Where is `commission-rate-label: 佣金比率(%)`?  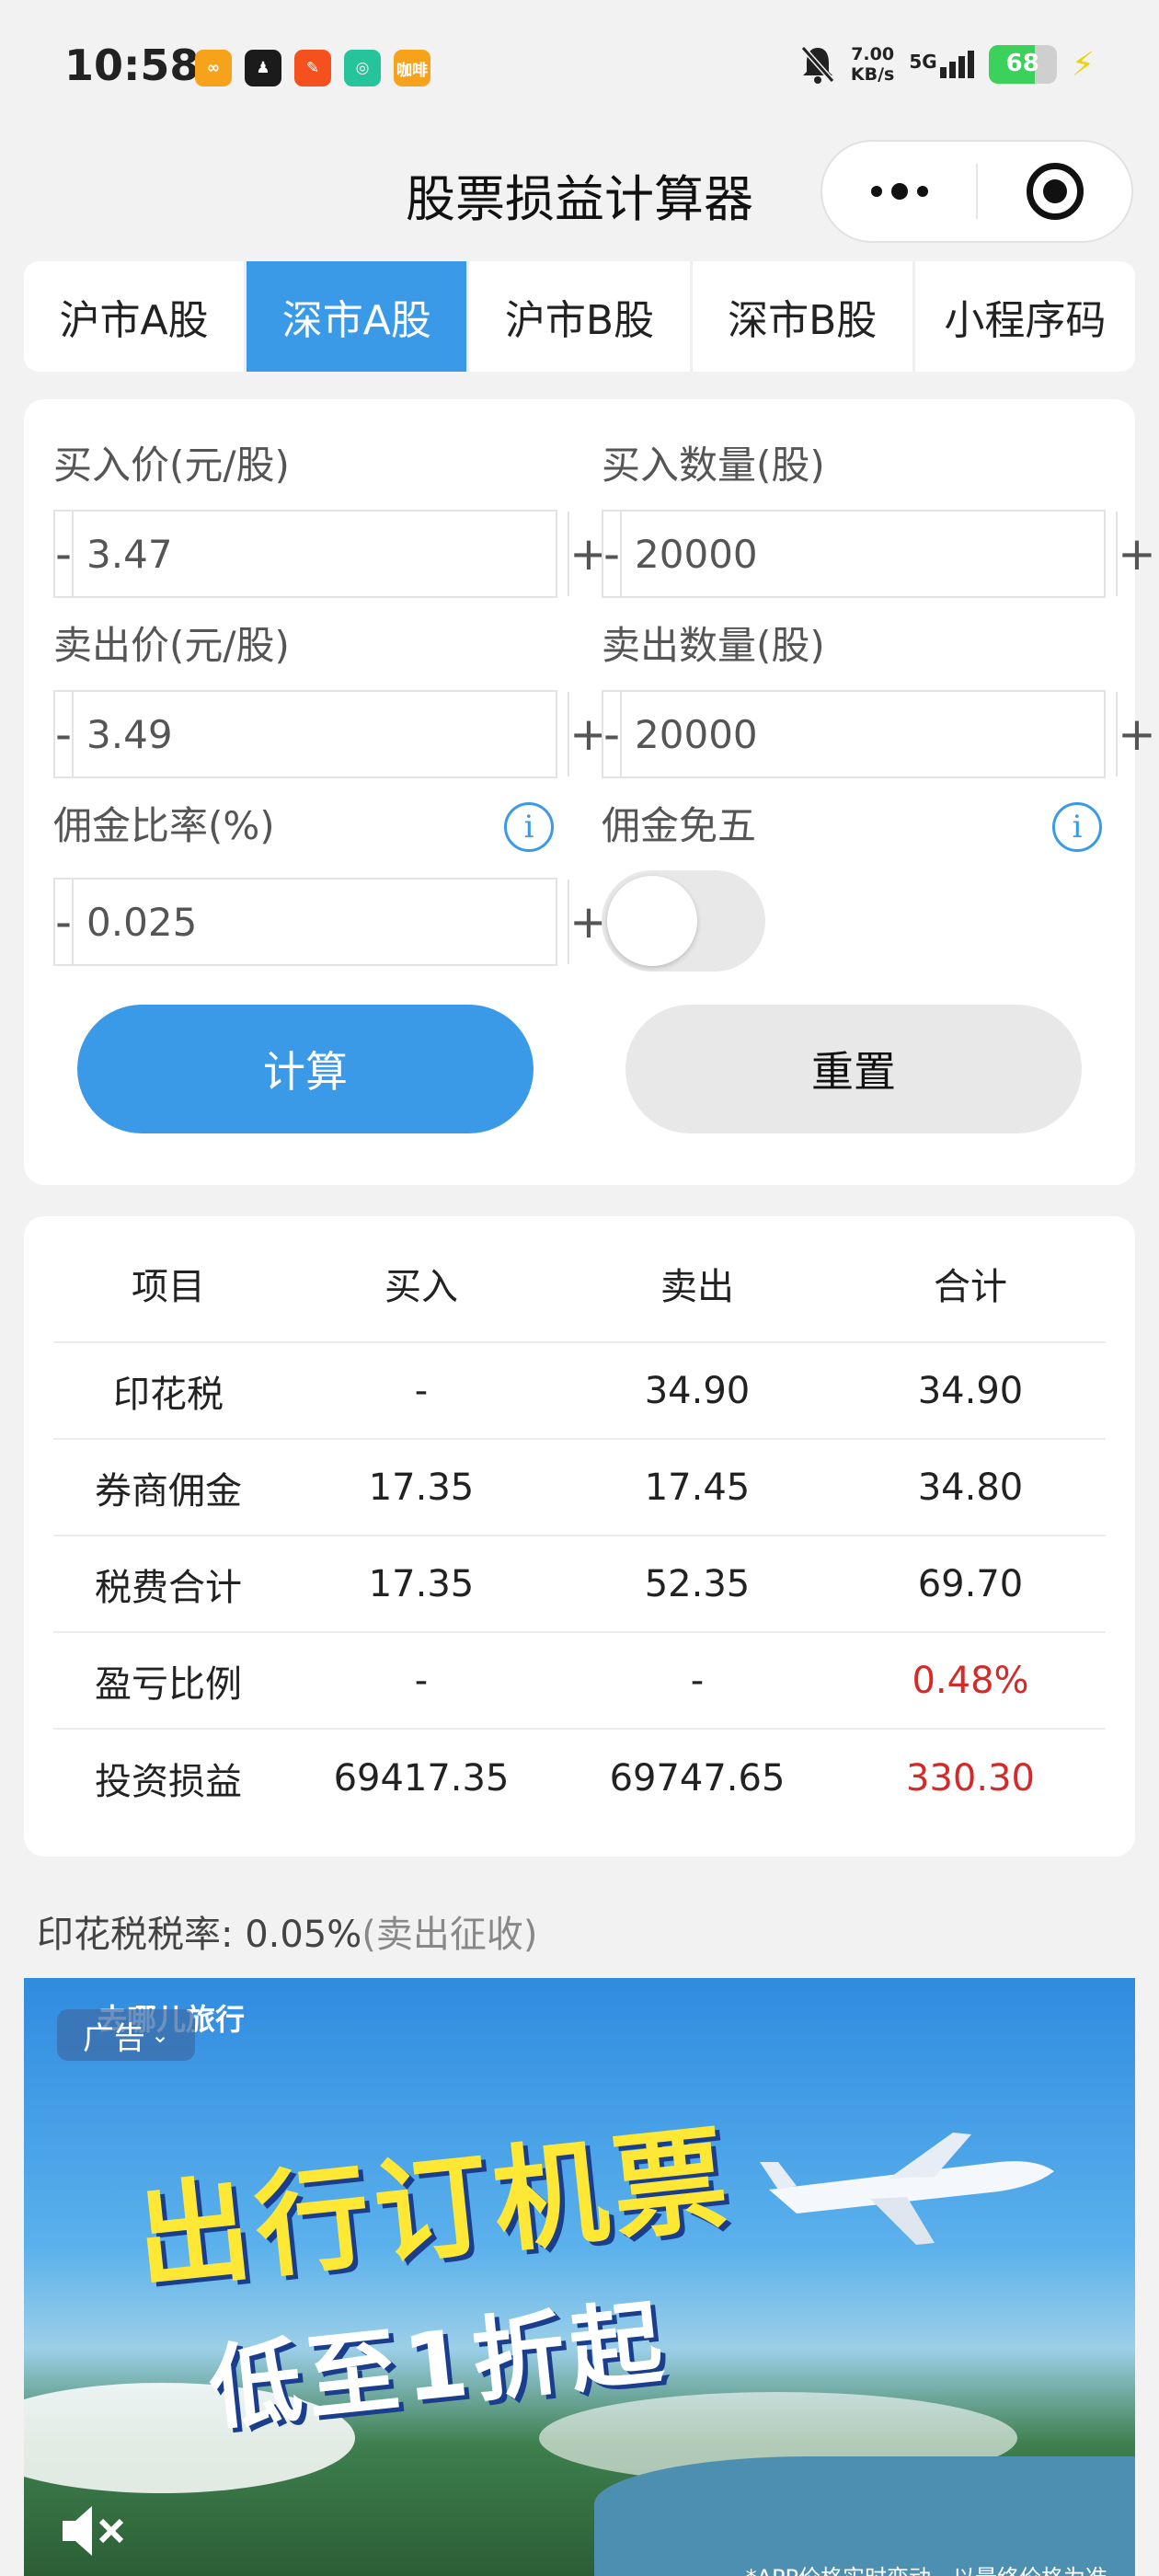 commission-rate-label: 佣金比率(%) is located at coordinates (164, 825).